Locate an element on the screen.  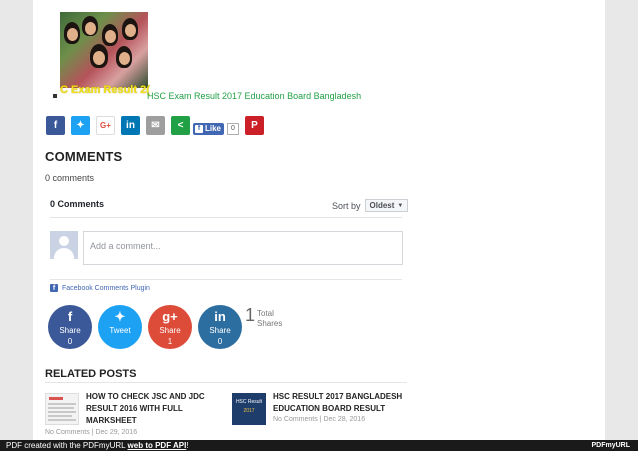
facebook-comments-plugin-link: f Facebook Comments Plugin is located at coordinates (100, 288).